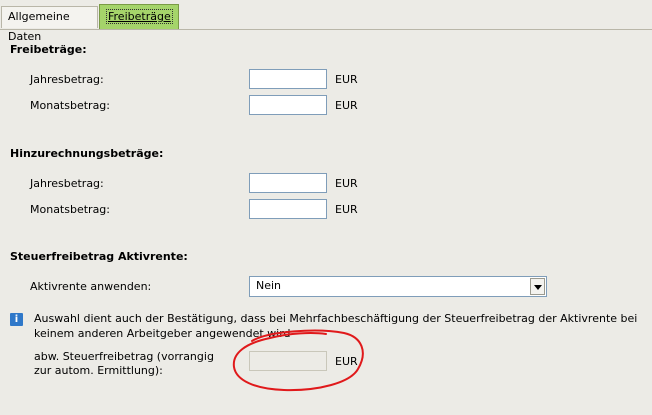 The width and height of the screenshot is (652, 415). Describe the element at coordinates (288, 183) in the screenshot. I see `hinzurechnung-jahresbetrag-input` at that location.